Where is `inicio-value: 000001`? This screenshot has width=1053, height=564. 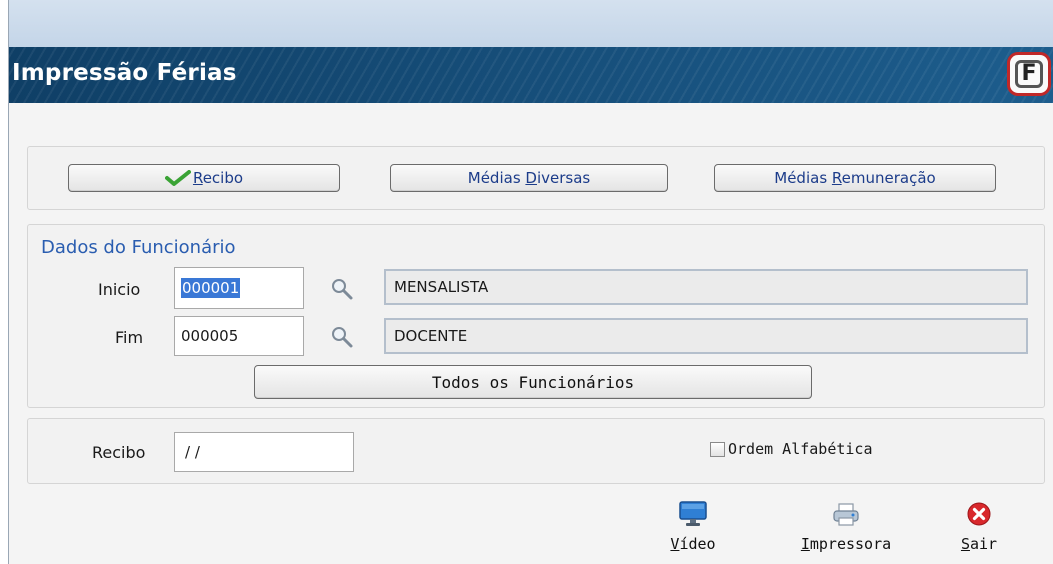
inicio-value: 000001 is located at coordinates (211, 288).